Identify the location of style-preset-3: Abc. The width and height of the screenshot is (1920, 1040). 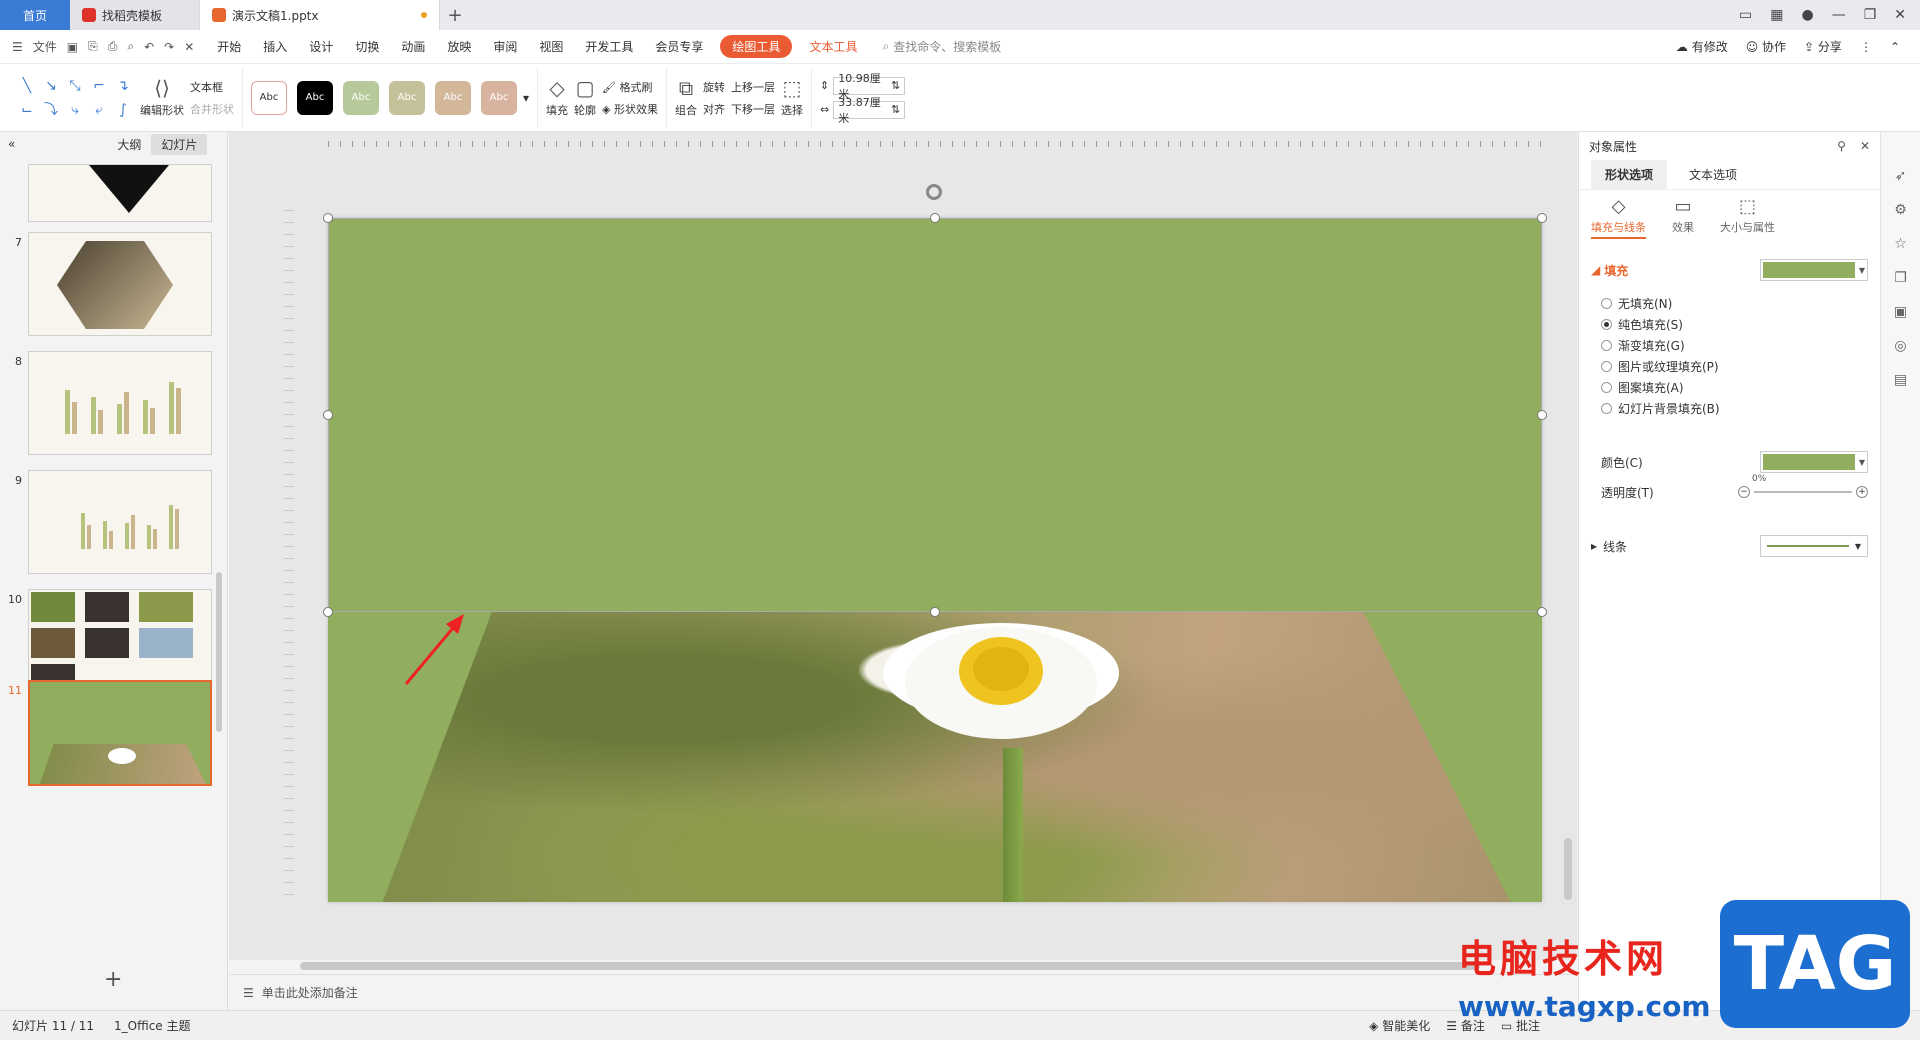
(361, 97).